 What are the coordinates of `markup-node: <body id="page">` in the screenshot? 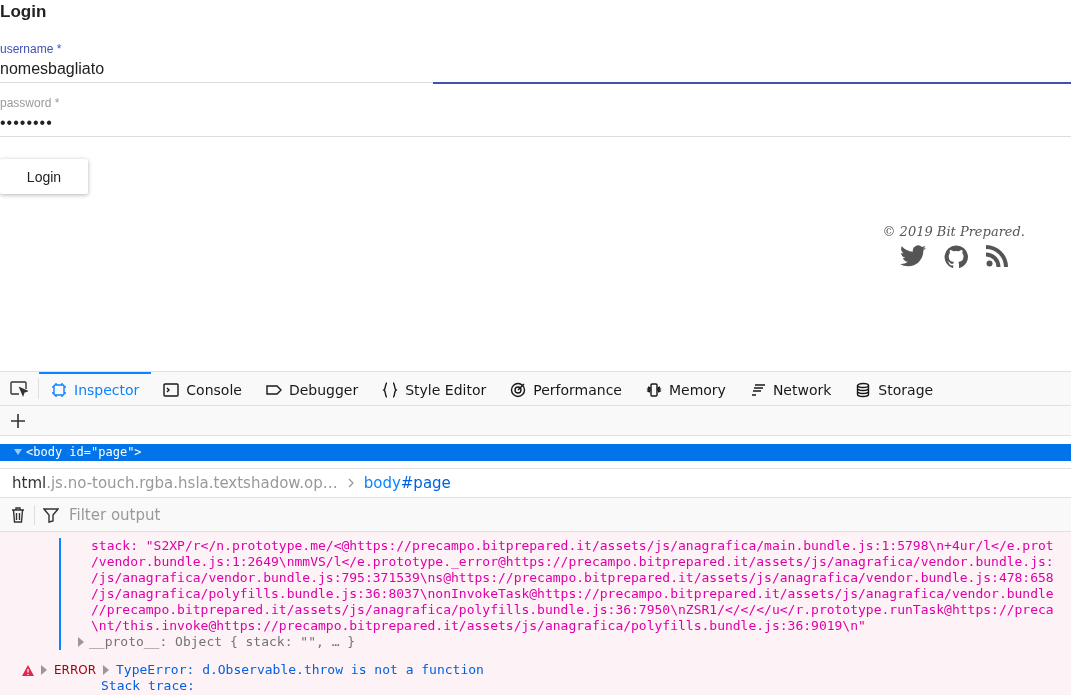 It's located at (535, 452).